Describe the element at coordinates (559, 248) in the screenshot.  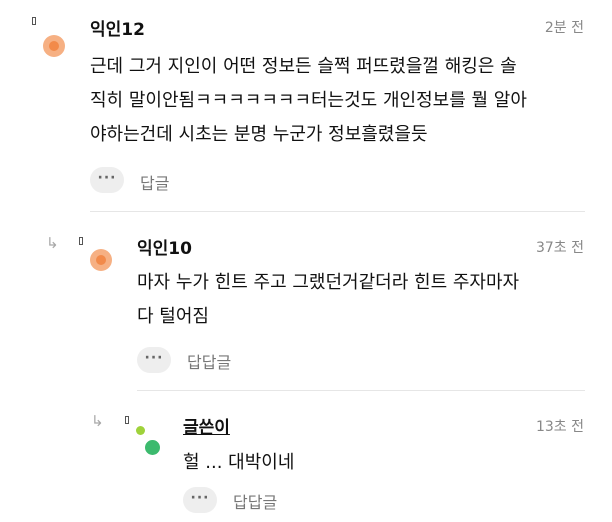
I see `timestamp: 37초 전` at that location.